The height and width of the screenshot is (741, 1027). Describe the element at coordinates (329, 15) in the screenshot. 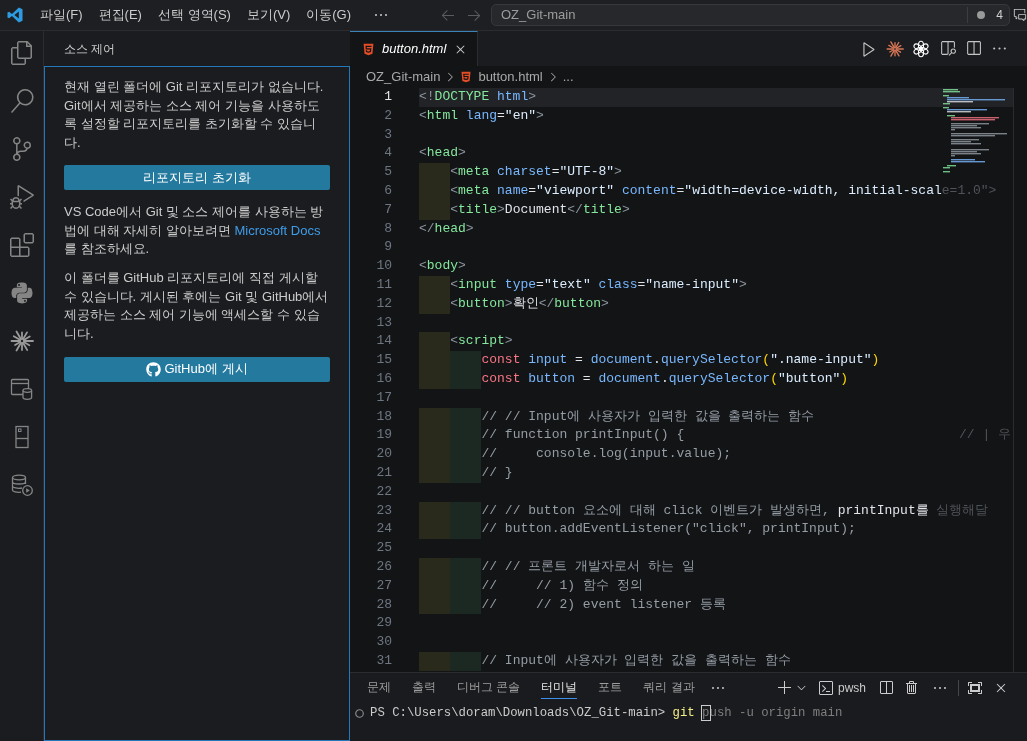

I see `menu-item: 이동(G)` at that location.